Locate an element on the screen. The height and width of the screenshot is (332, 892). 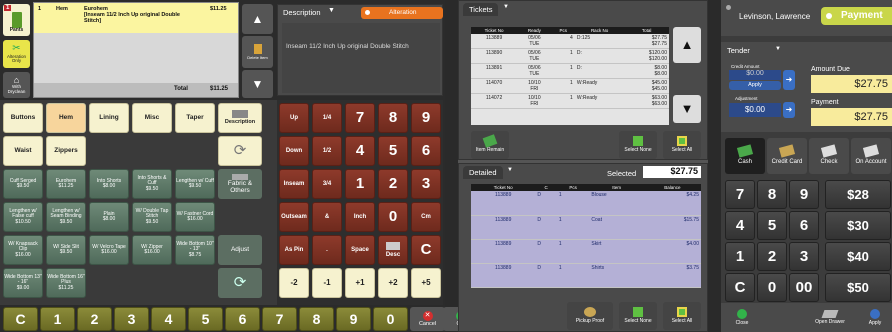
keypad-cm: Cm is located at coordinates (426, 217).